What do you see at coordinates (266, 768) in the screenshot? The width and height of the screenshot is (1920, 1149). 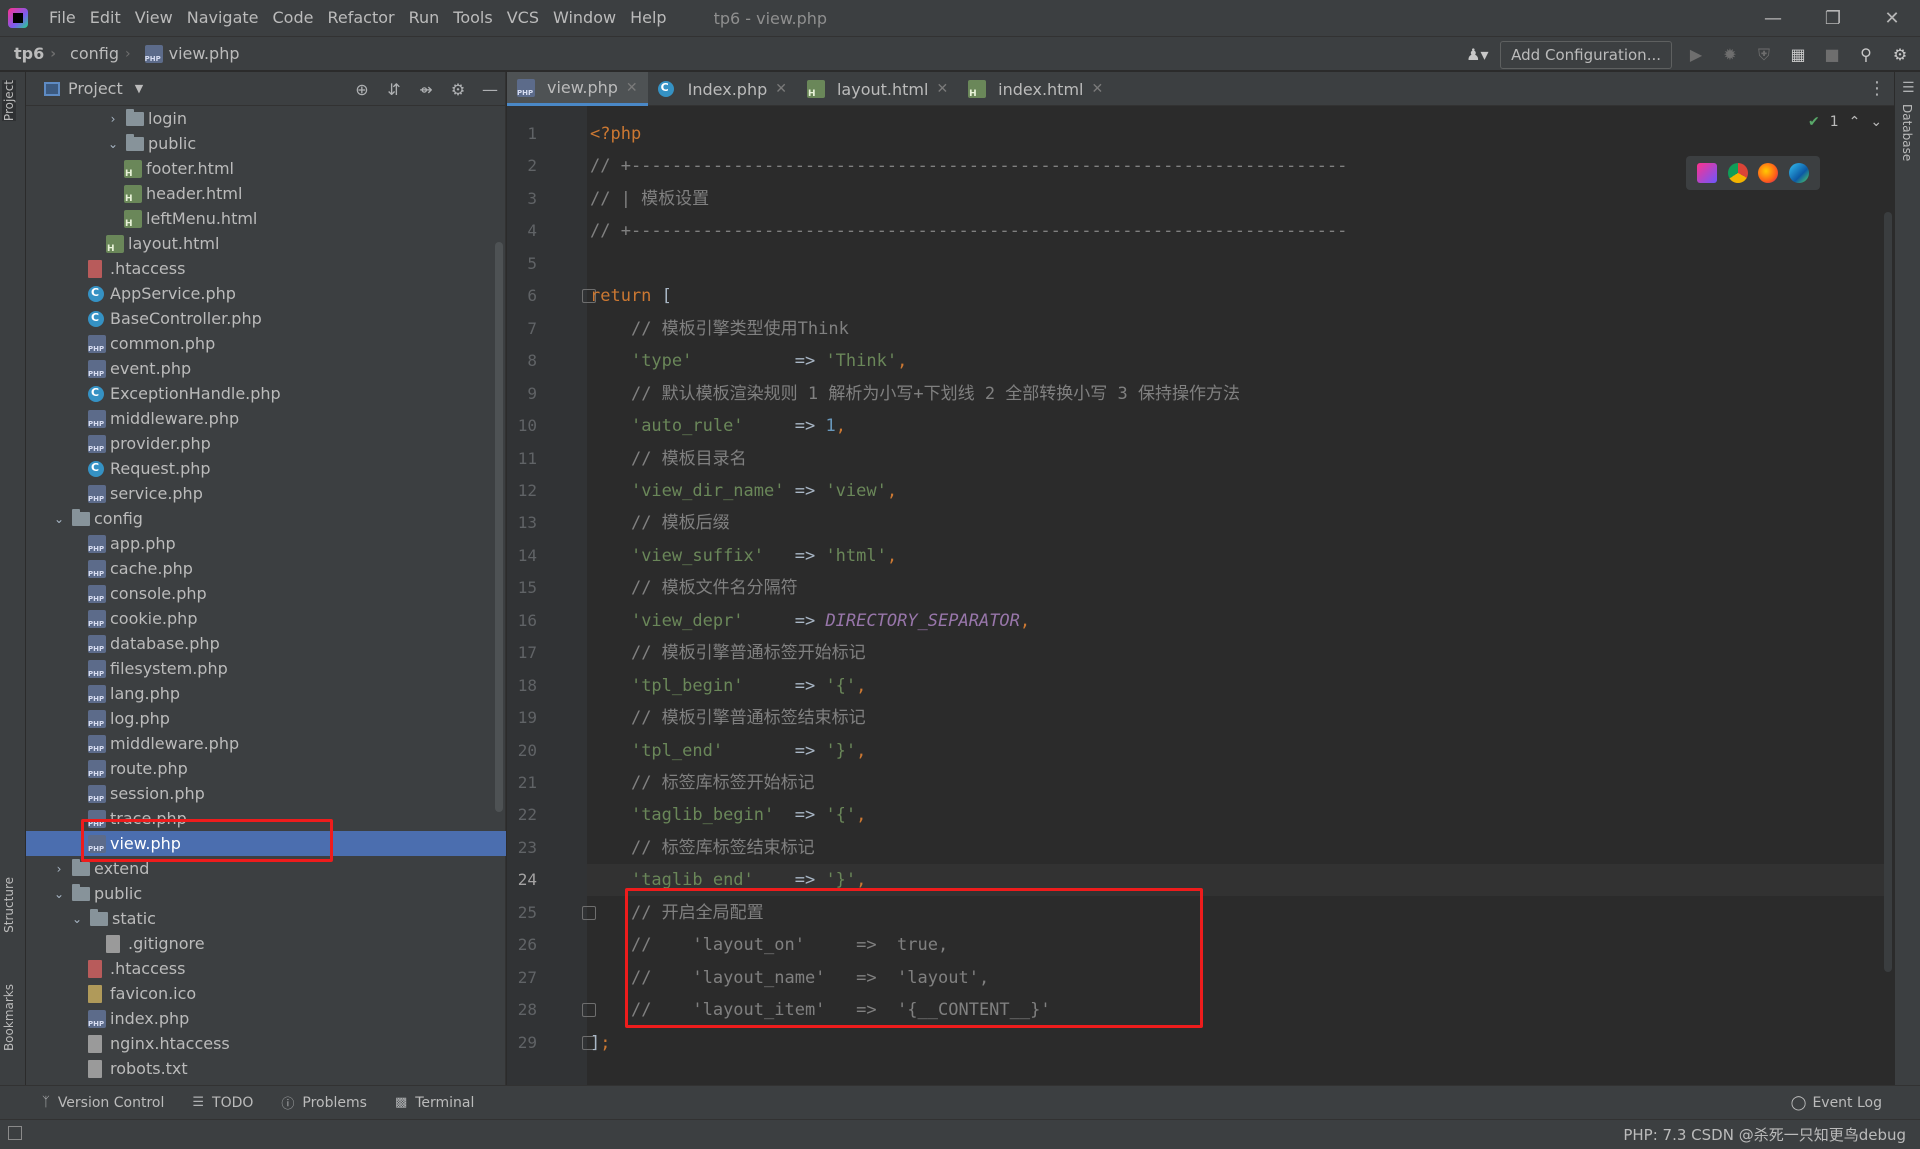 I see `tree-file: route.php` at bounding box center [266, 768].